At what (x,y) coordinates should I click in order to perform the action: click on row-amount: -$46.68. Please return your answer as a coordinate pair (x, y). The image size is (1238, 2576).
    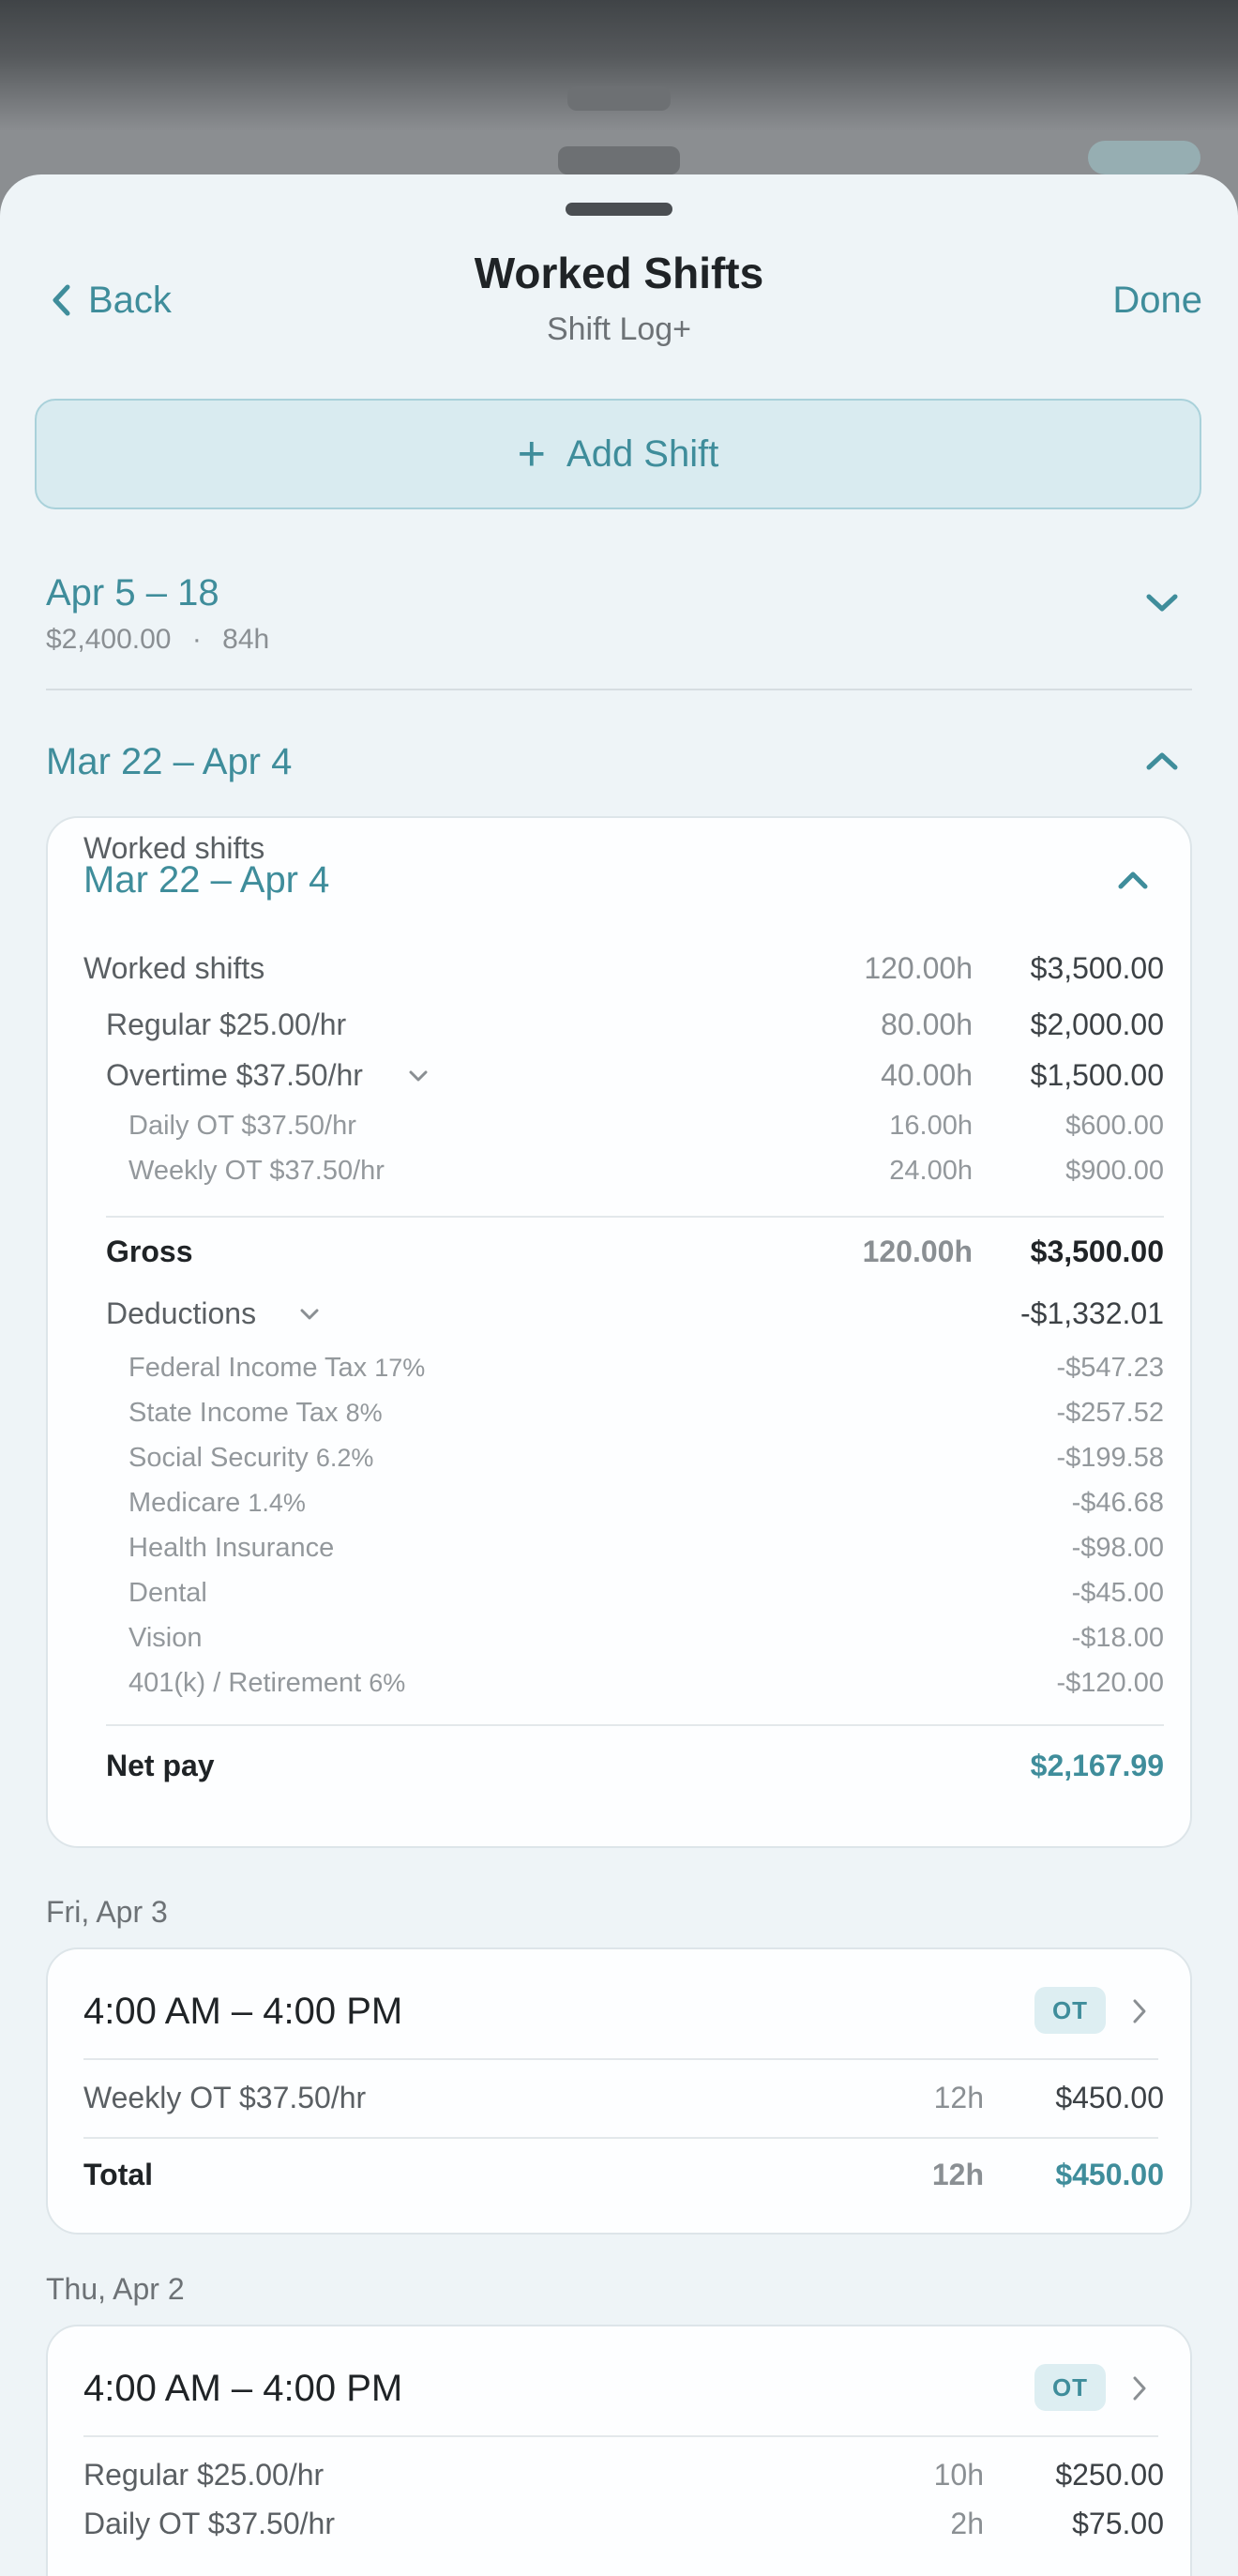
    Looking at the image, I should click on (1117, 1503).